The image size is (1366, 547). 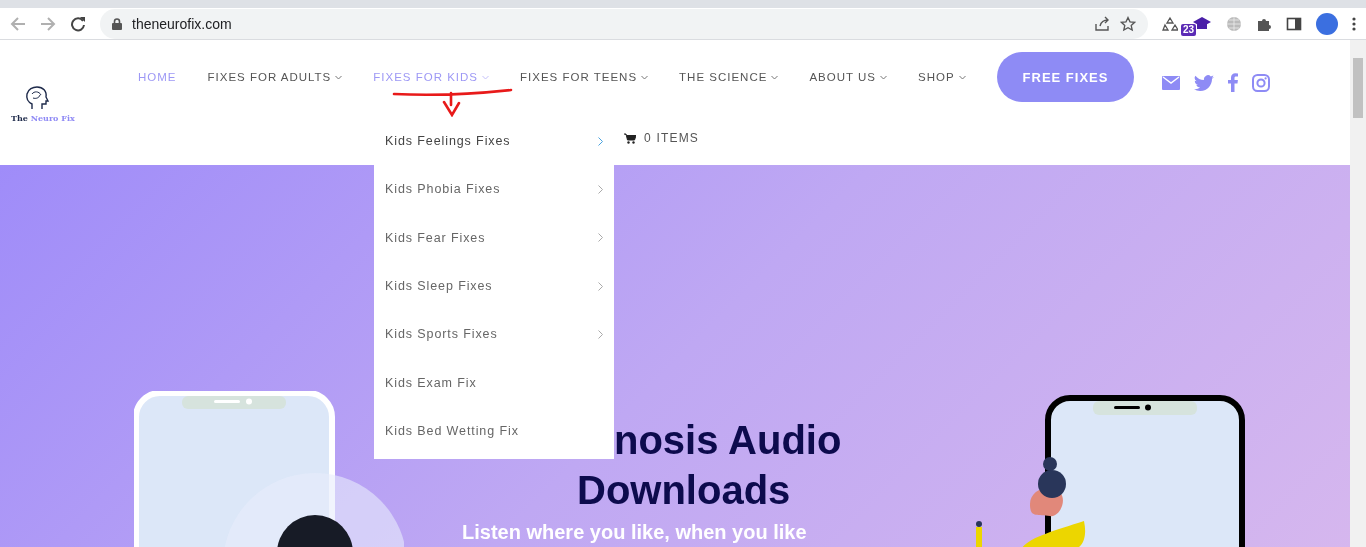 What do you see at coordinates (1202, 23) in the screenshot?
I see `graduation-cap-icon` at bounding box center [1202, 23].